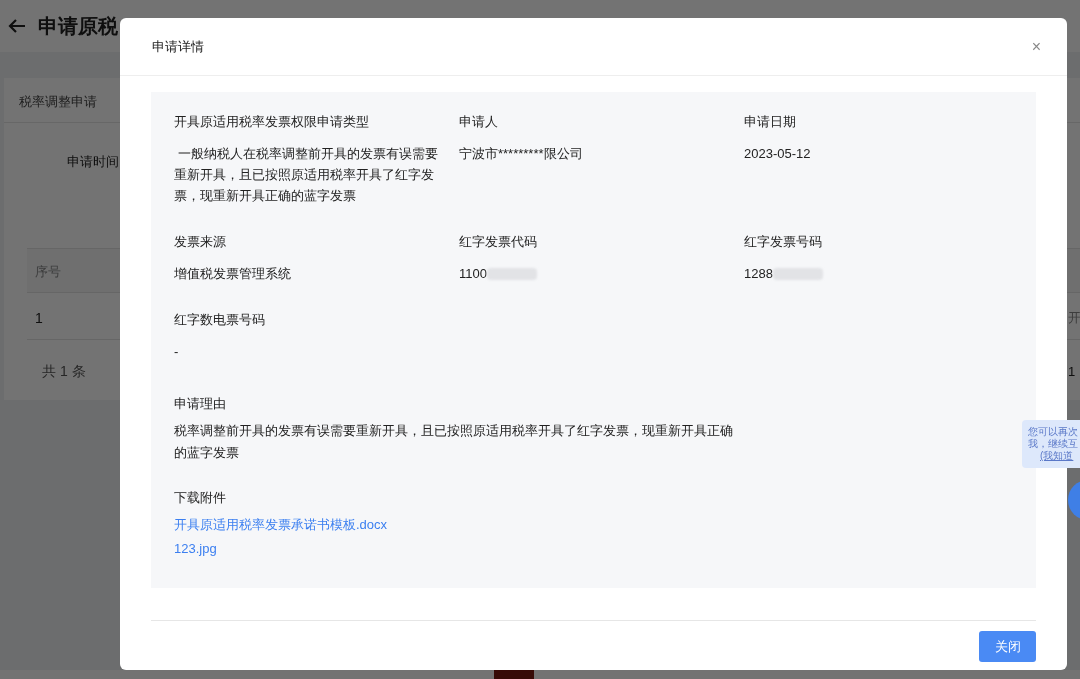 This screenshot has height=679, width=1080. What do you see at coordinates (78, 26) in the screenshot?
I see `page-title: 申请原税` at bounding box center [78, 26].